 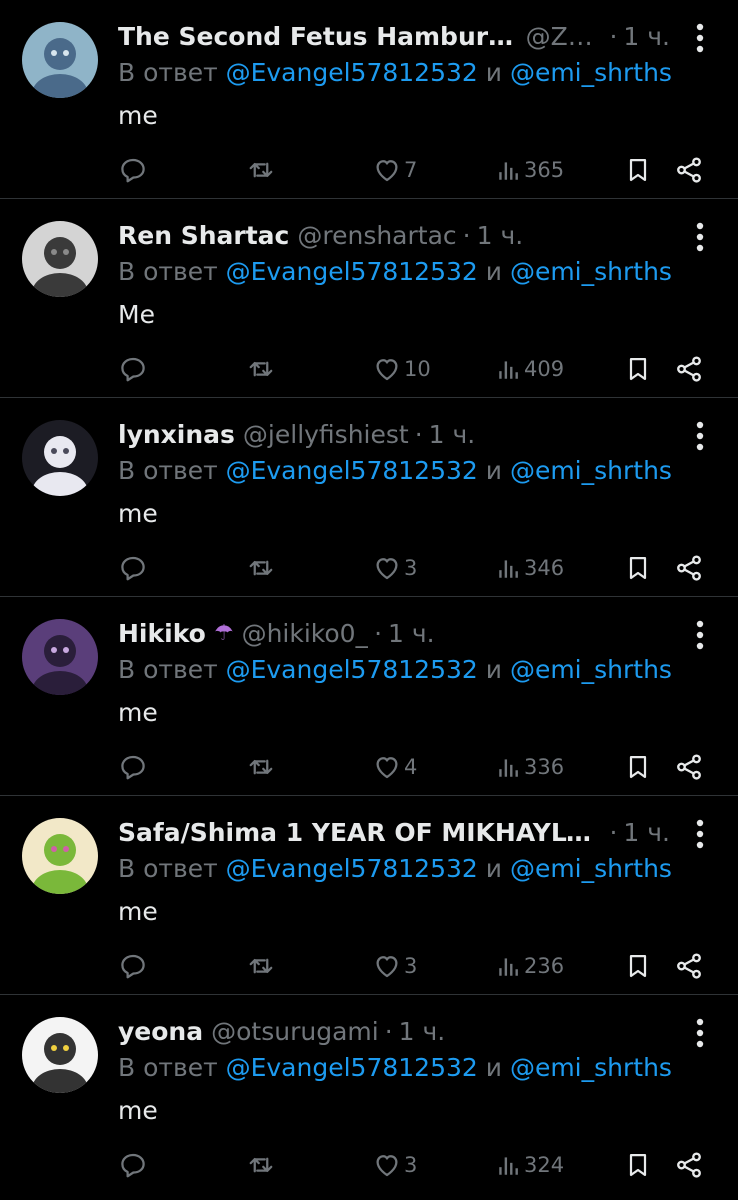 I want to click on author-name: lynxinas, so click(x=176, y=434).